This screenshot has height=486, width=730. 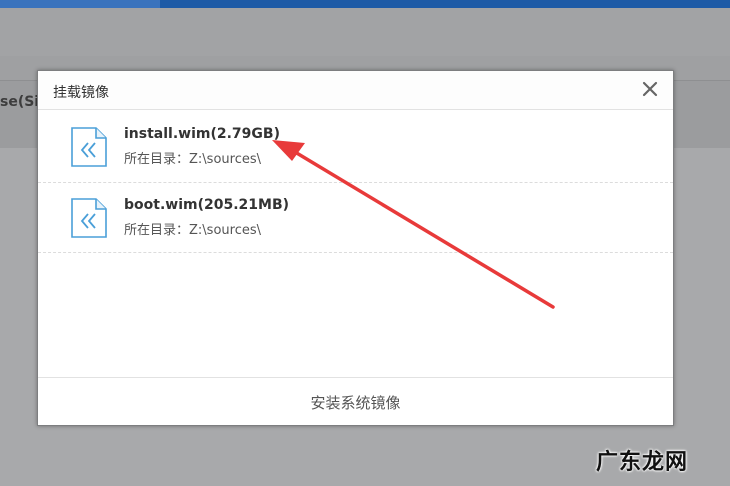 I want to click on annotation-arrow-icon, so click(x=413, y=224).